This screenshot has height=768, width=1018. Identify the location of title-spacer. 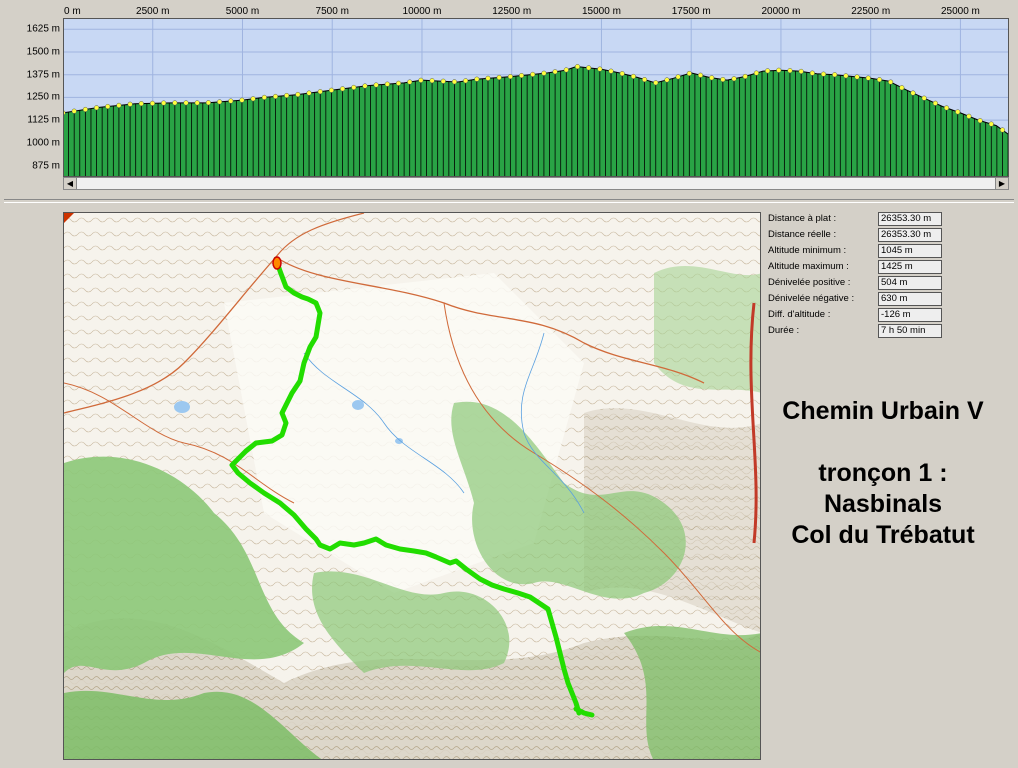
(883, 442).